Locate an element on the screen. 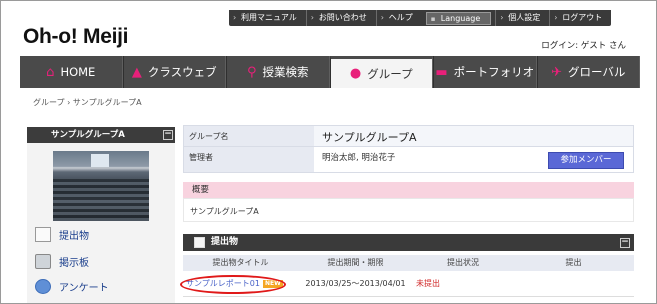  submissions-title: 提出物 is located at coordinates (225, 242).